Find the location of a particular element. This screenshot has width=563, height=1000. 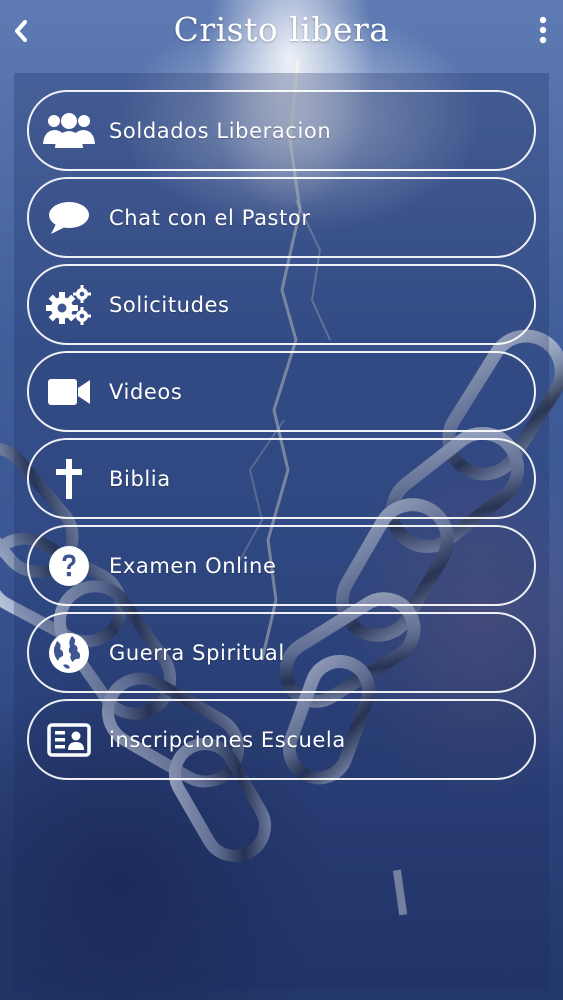

menu-item-label: Biblia is located at coordinates (140, 478).